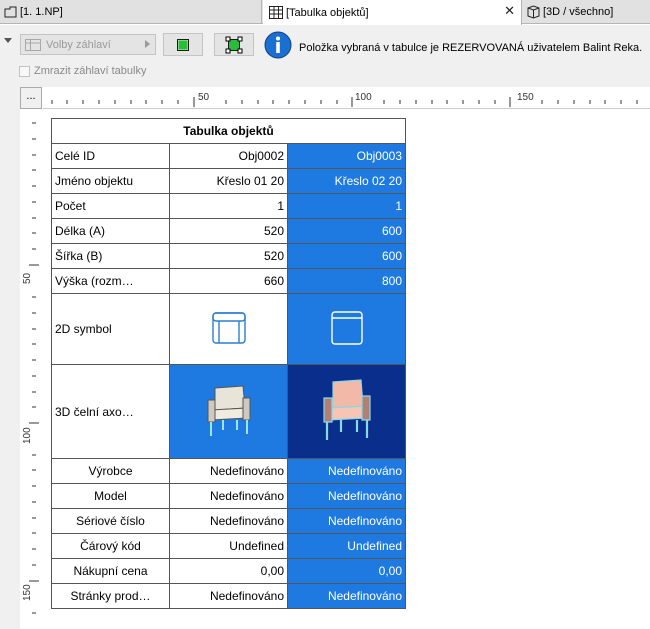 The image size is (650, 629). I want to click on cell-value: Křeslo 01 20, so click(228, 181).